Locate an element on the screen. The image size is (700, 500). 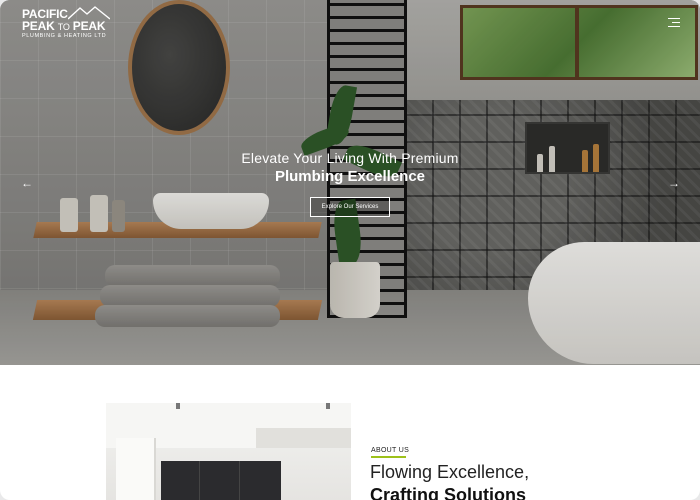
about-image is located at coordinates (228, 451).